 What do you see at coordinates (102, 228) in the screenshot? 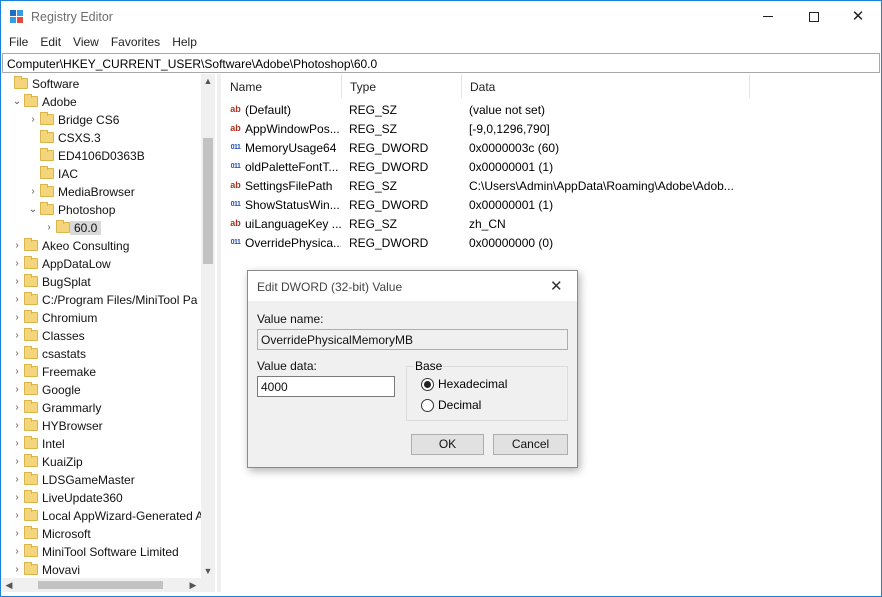
I see `tree-item: › 60.0` at bounding box center [102, 228].